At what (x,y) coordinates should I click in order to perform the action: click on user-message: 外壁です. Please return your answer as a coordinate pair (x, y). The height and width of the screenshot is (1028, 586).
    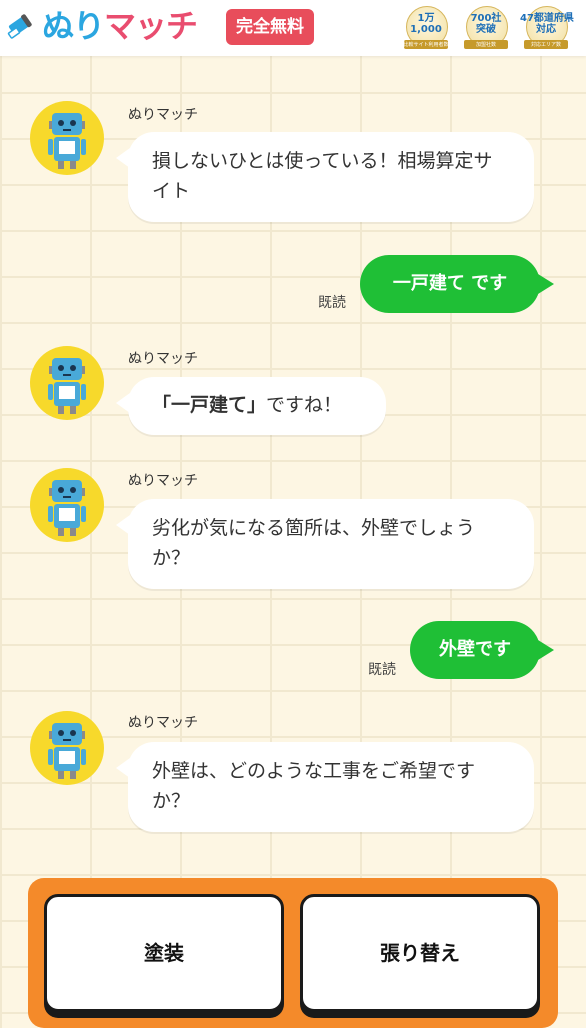
    Looking at the image, I should click on (482, 650).